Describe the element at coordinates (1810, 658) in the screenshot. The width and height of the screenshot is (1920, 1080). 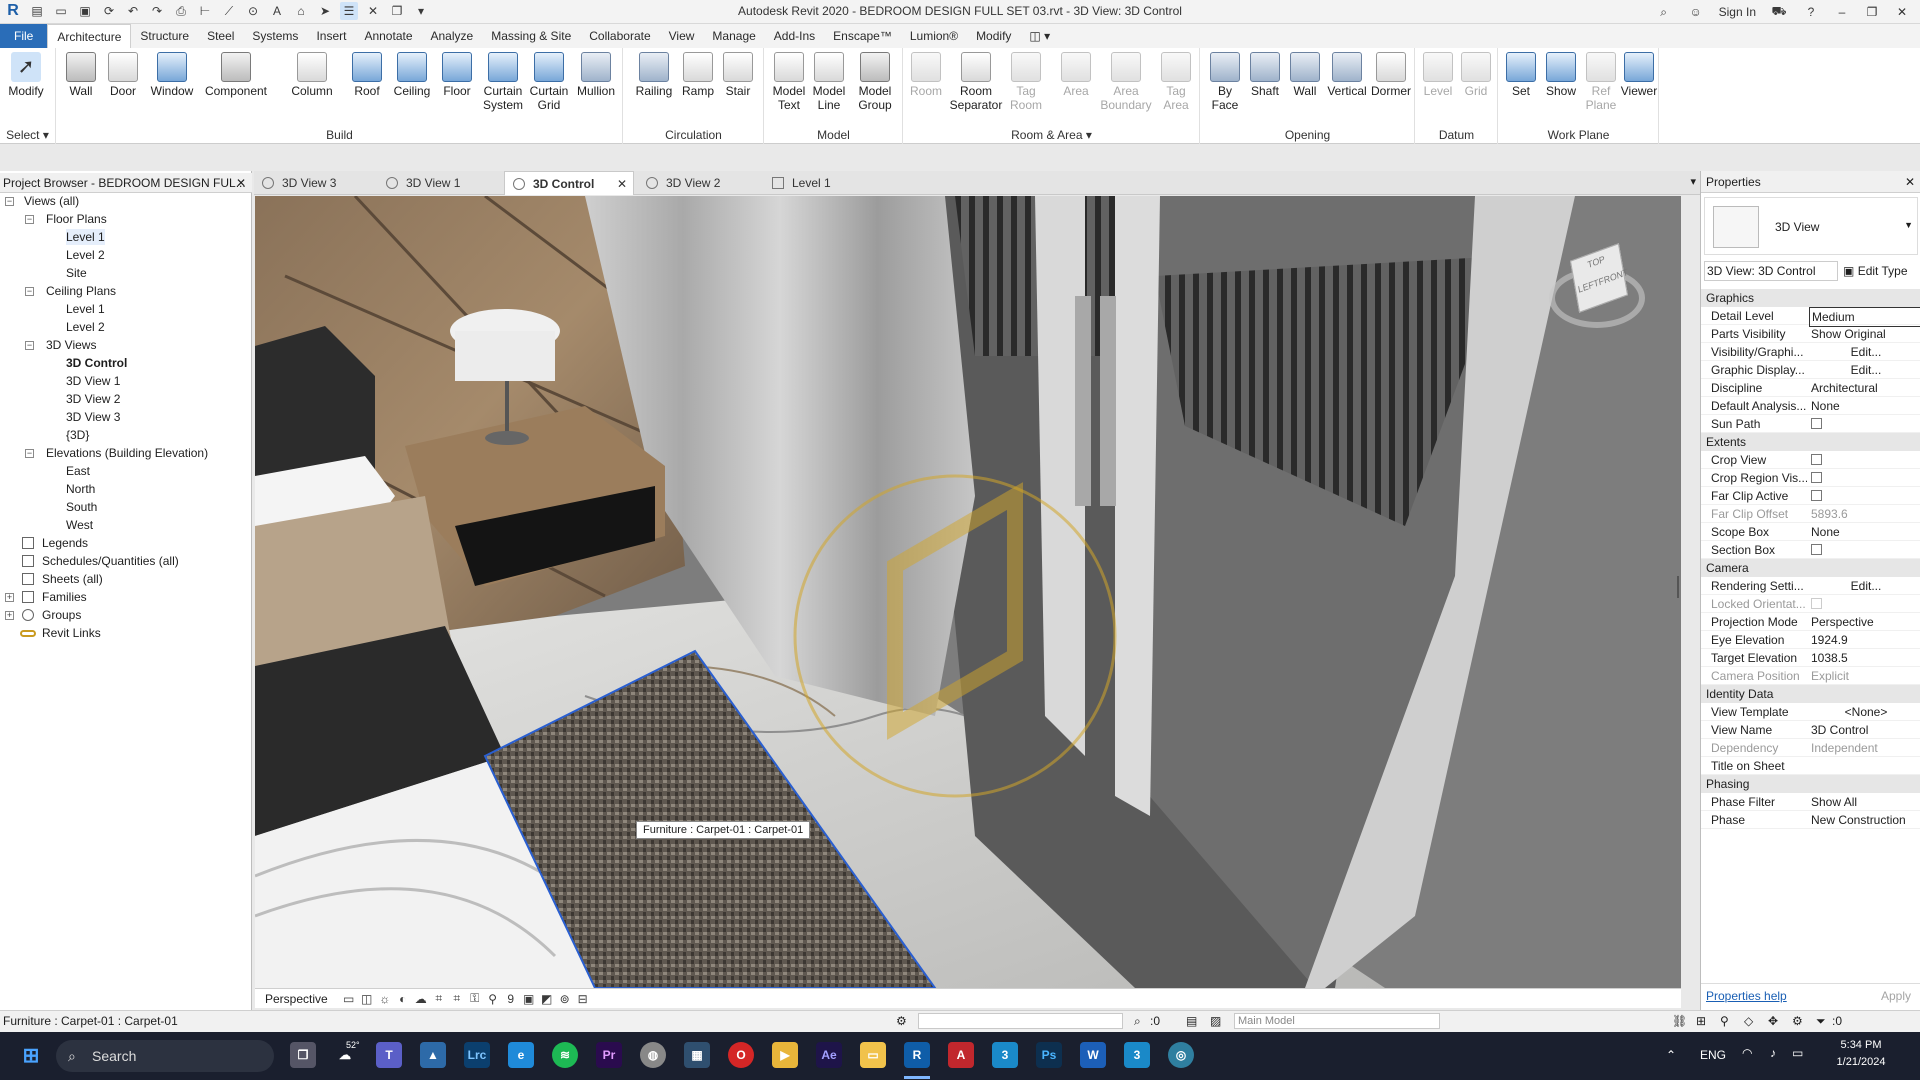
I see `prop-target-elevation: Target Elevation 1038.5` at that location.